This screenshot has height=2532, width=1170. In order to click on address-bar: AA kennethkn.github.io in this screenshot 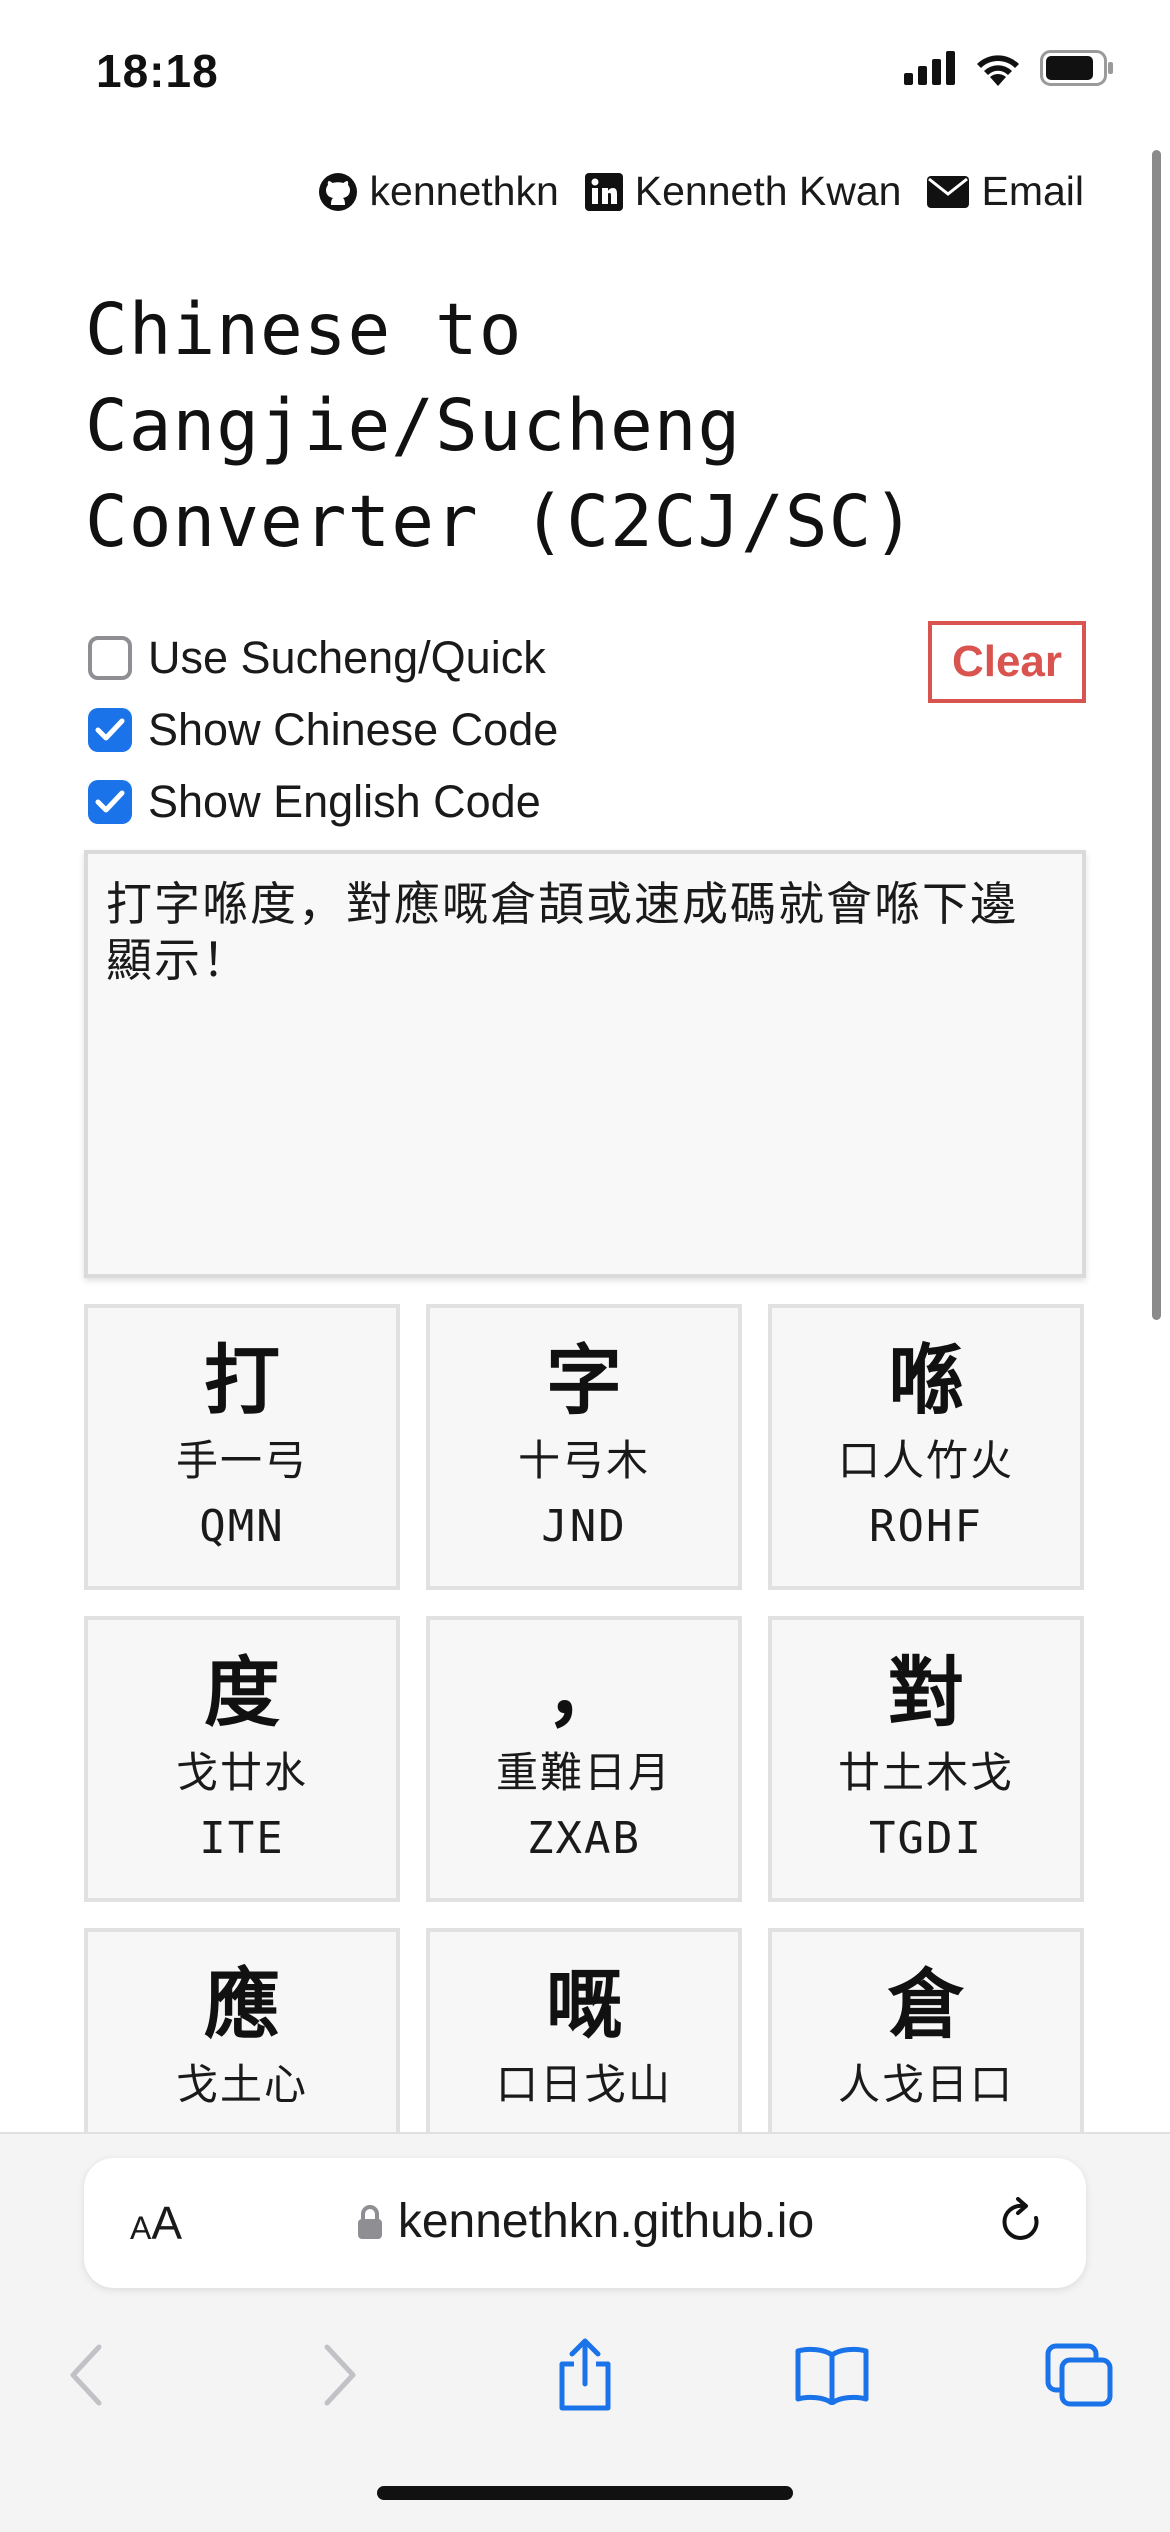, I will do `click(585, 2223)`.